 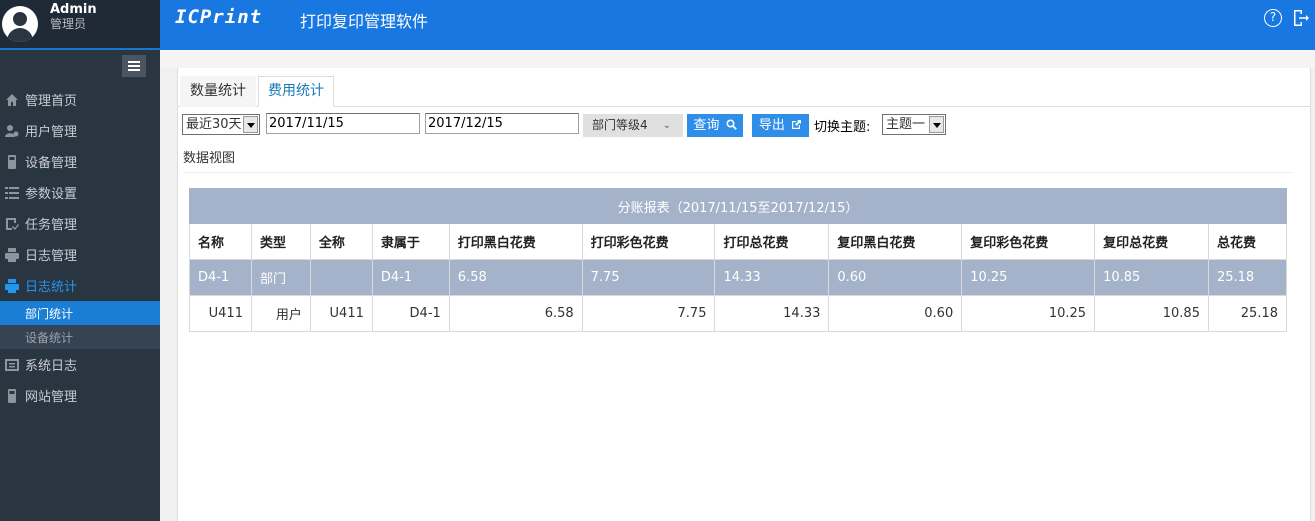 I want to click on site-icon, so click(x=12, y=396).